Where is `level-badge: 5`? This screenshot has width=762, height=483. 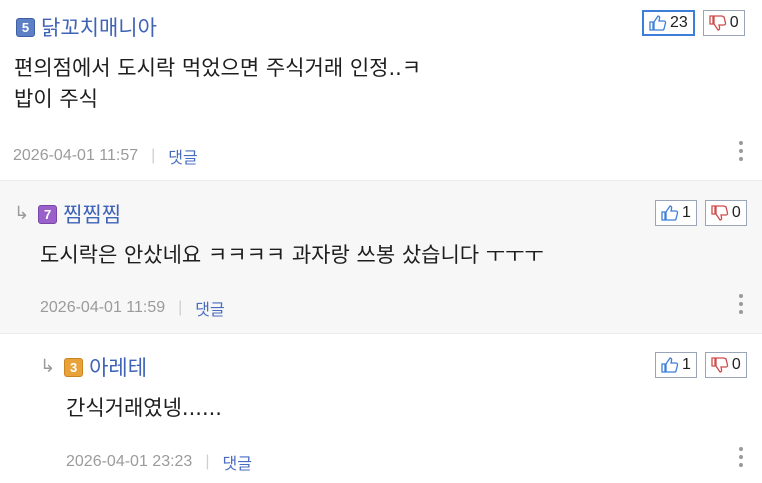 level-badge: 5 is located at coordinates (25, 27).